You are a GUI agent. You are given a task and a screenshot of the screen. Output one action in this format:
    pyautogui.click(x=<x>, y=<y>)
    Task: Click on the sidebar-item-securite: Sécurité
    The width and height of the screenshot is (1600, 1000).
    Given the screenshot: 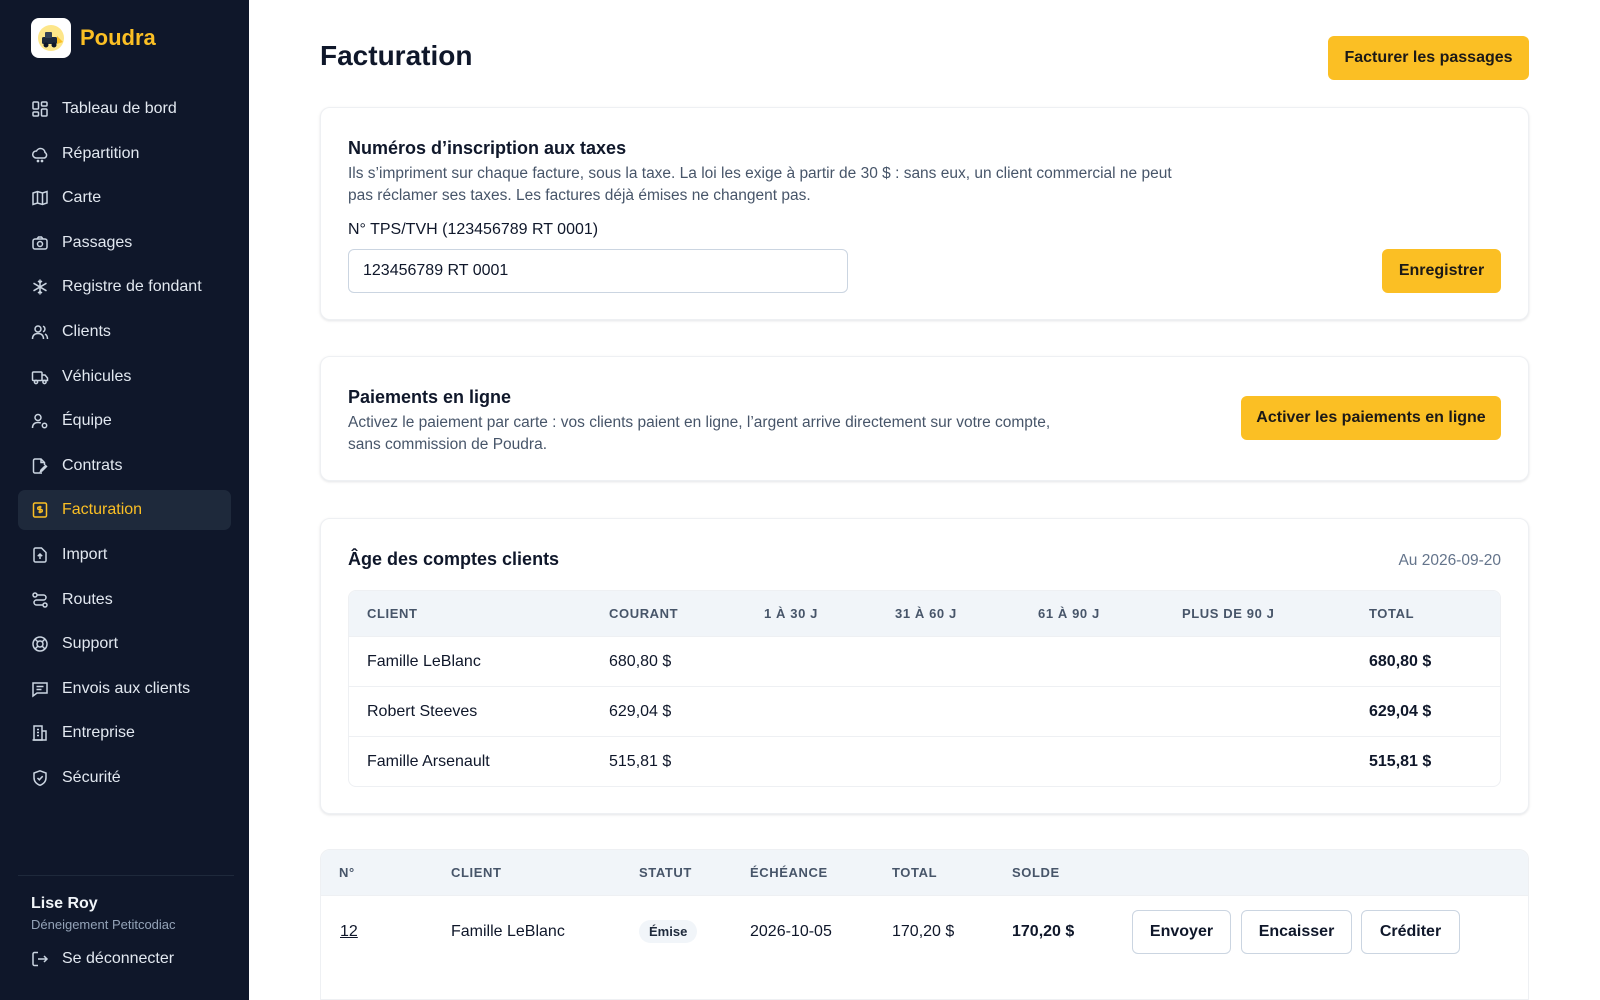 What is the action you would take?
    pyautogui.click(x=124, y=778)
    